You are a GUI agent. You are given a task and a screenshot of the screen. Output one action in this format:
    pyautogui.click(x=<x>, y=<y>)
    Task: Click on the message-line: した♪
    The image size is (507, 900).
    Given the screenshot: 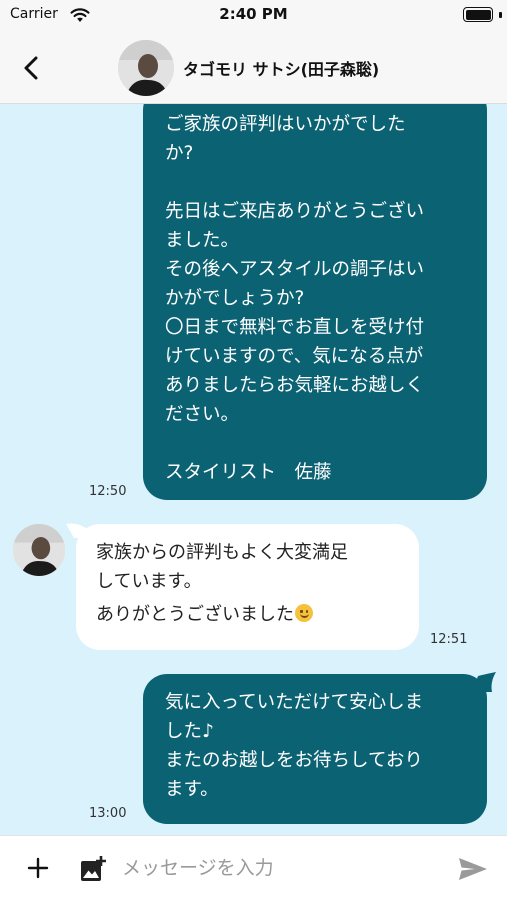 What is the action you would take?
    pyautogui.click(x=189, y=731)
    